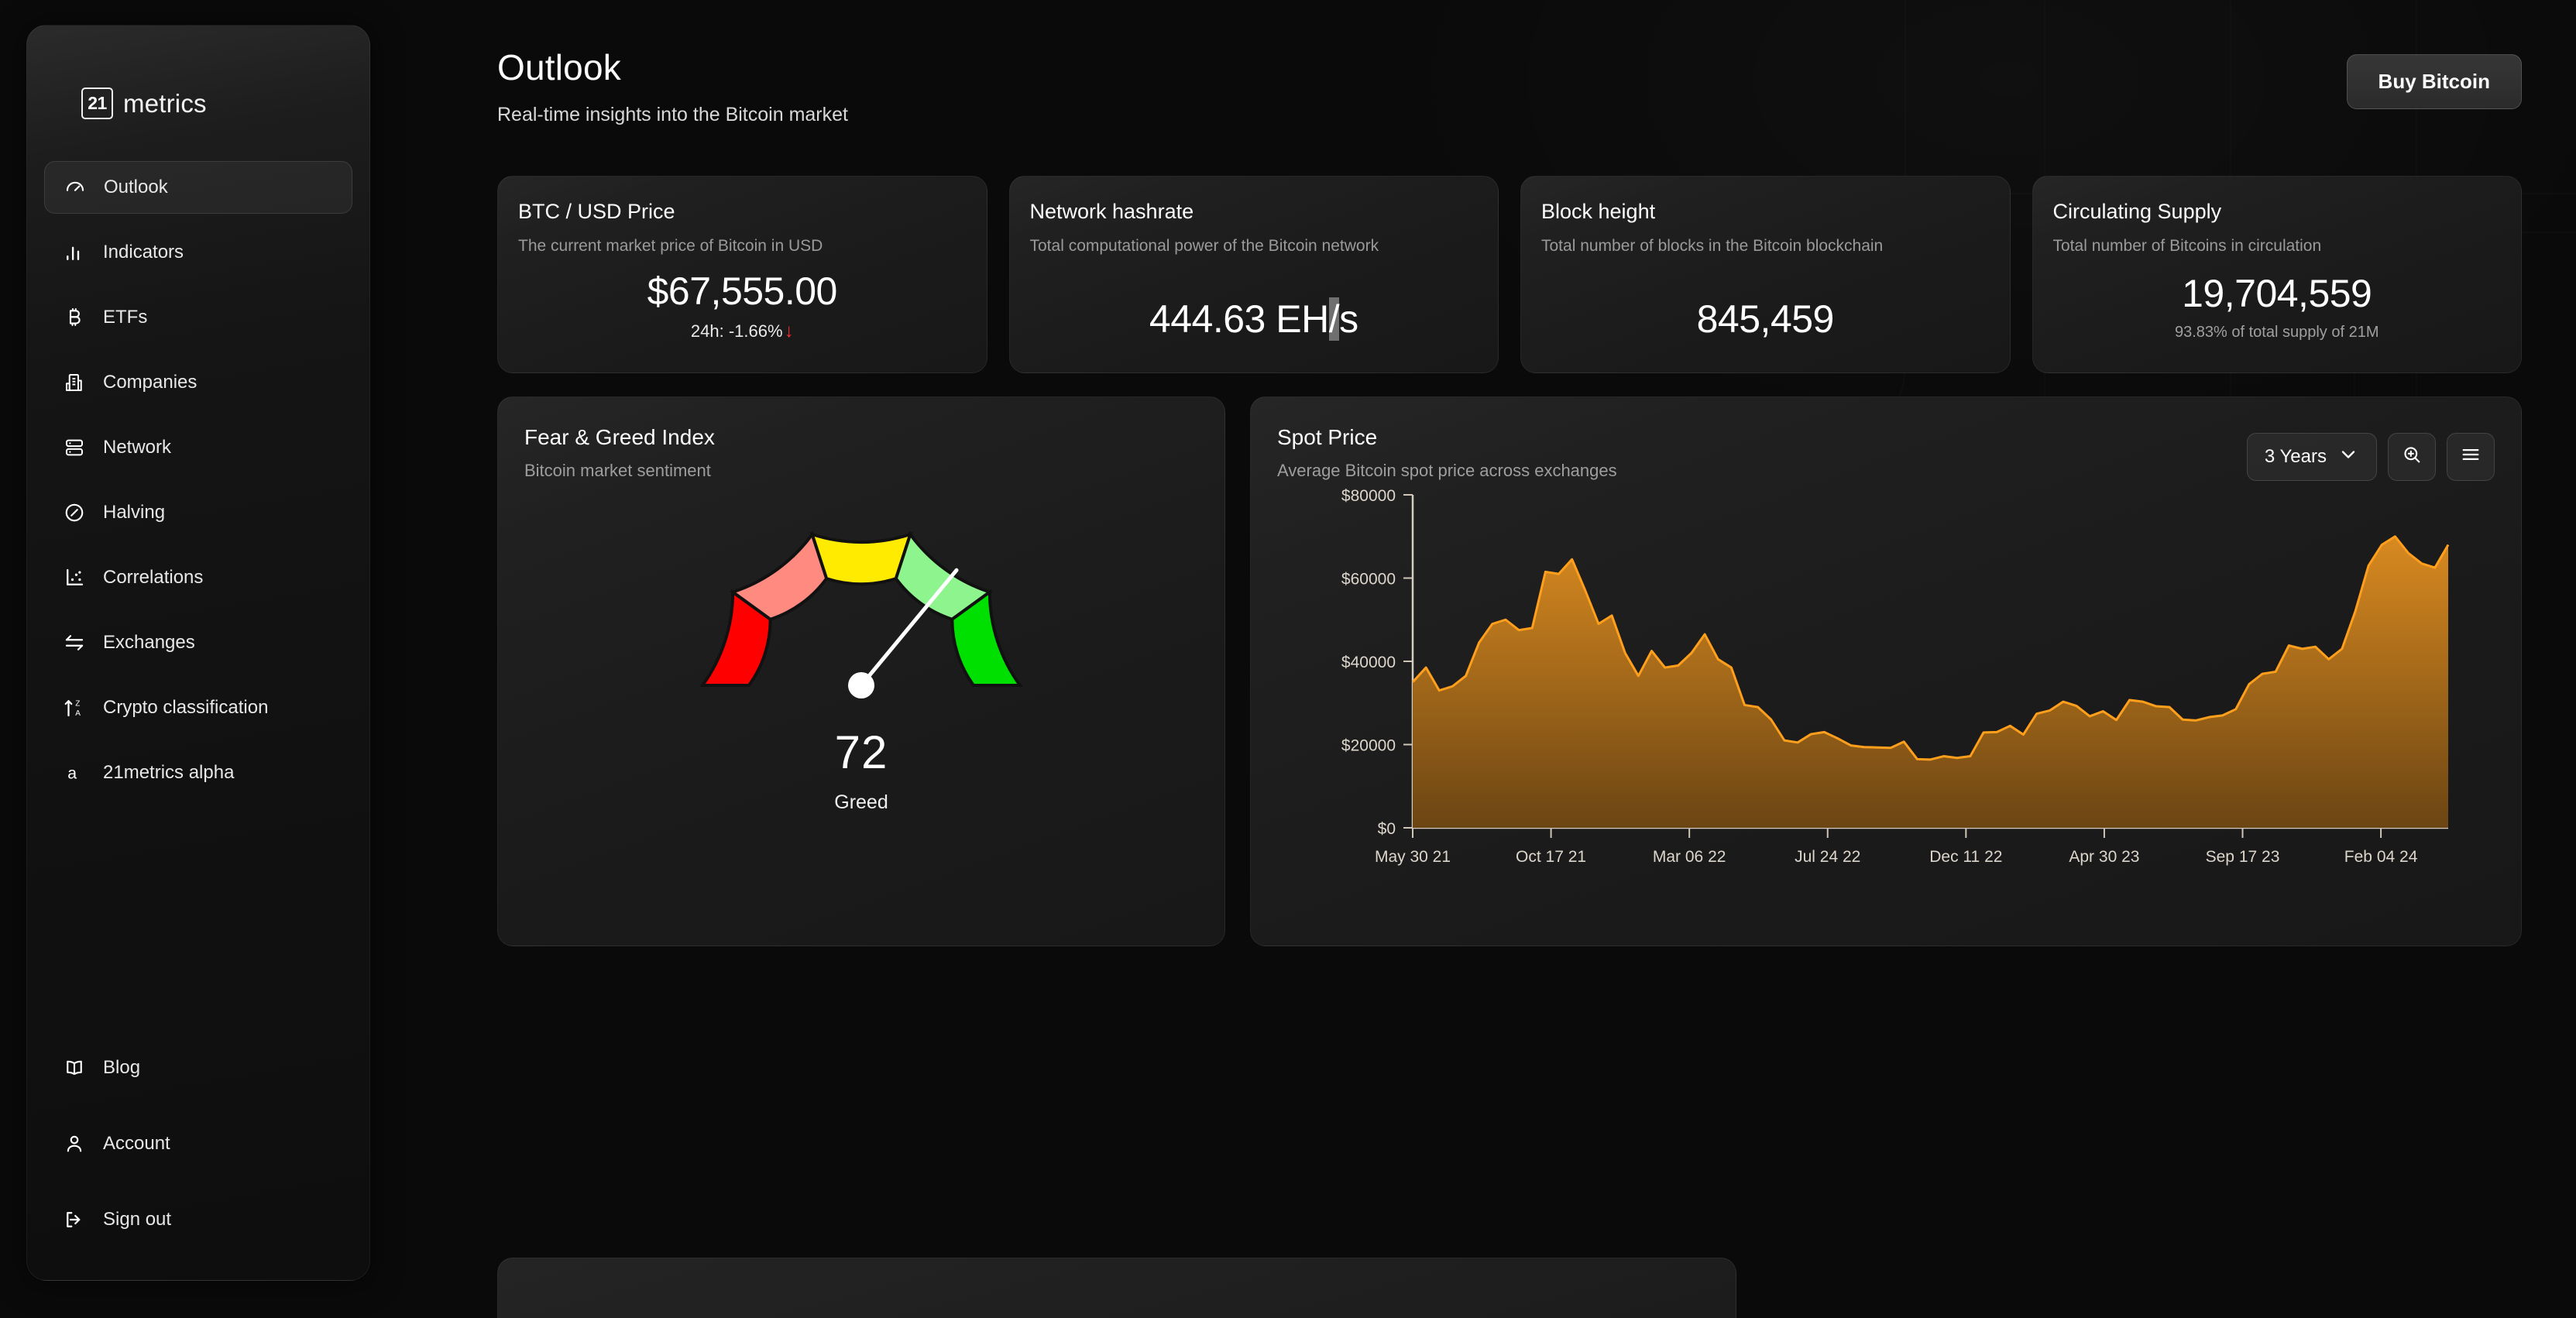  What do you see at coordinates (198, 252) in the screenshot?
I see `sidebar-item-indicators: Indicators` at bounding box center [198, 252].